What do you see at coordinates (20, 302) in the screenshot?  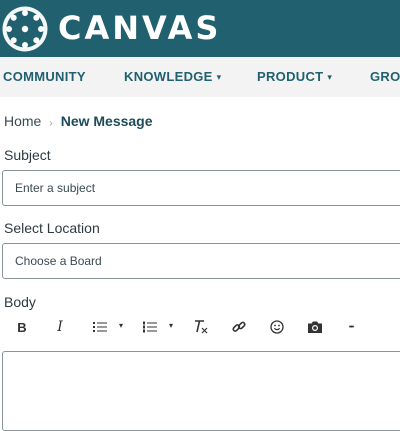 I see `body-label: Body` at bounding box center [20, 302].